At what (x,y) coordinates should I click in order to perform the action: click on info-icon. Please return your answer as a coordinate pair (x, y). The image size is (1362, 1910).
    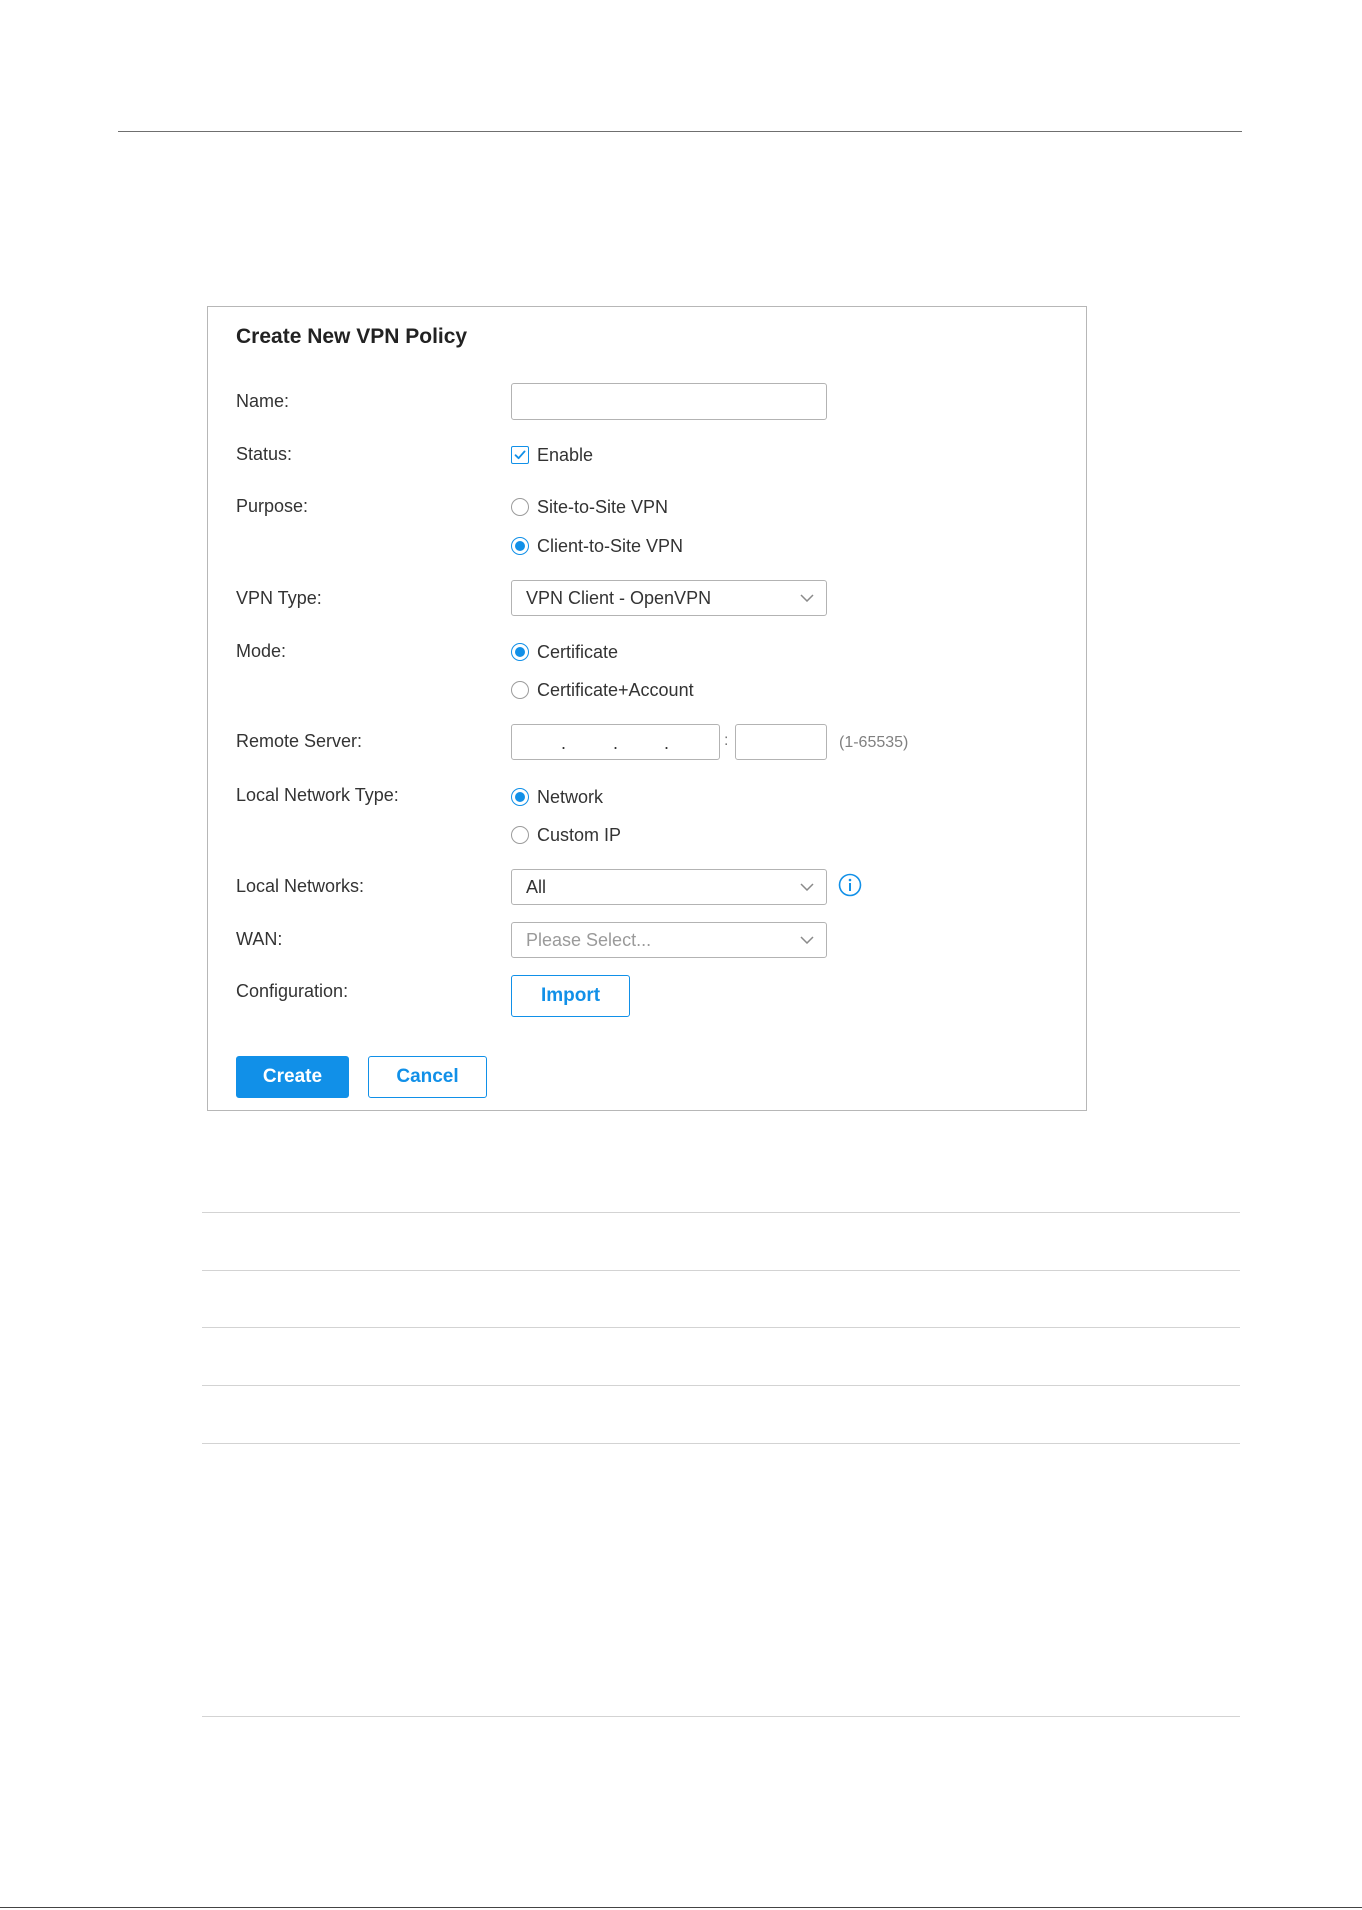
    Looking at the image, I should click on (850, 885).